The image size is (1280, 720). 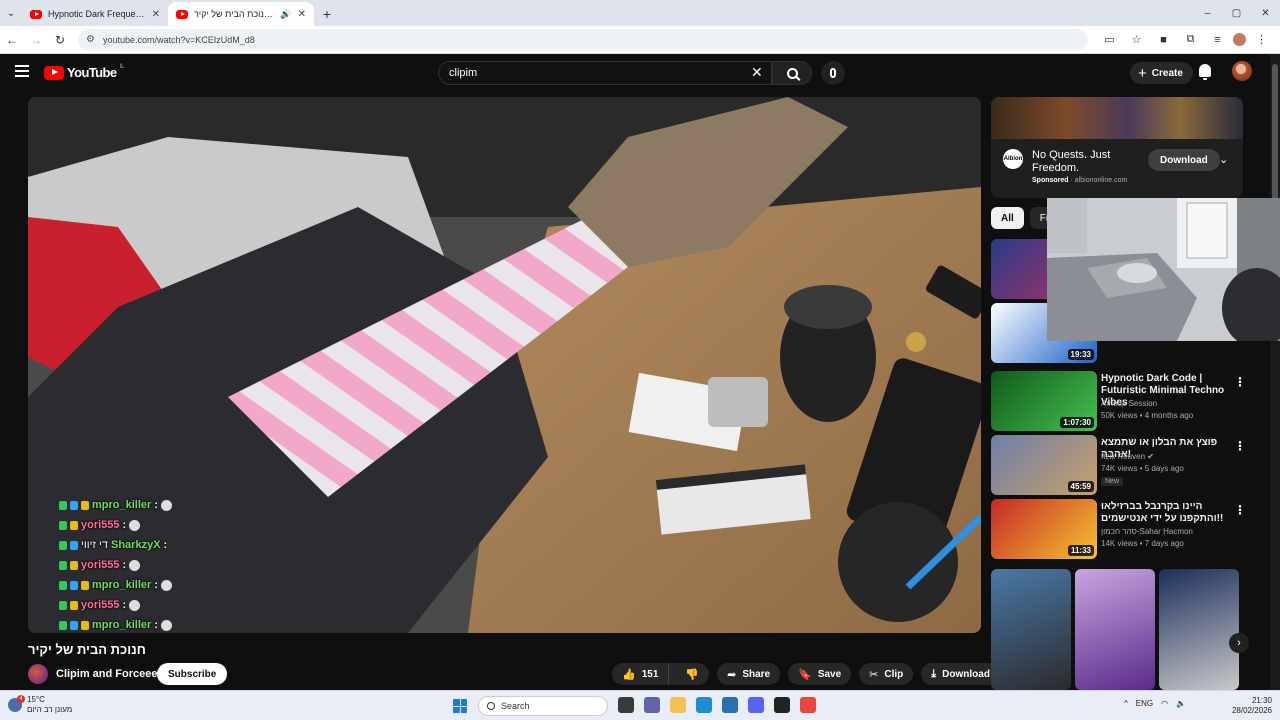 What do you see at coordinates (1136, 40) in the screenshot?
I see `bookmark-star-icon: ☆` at bounding box center [1136, 40].